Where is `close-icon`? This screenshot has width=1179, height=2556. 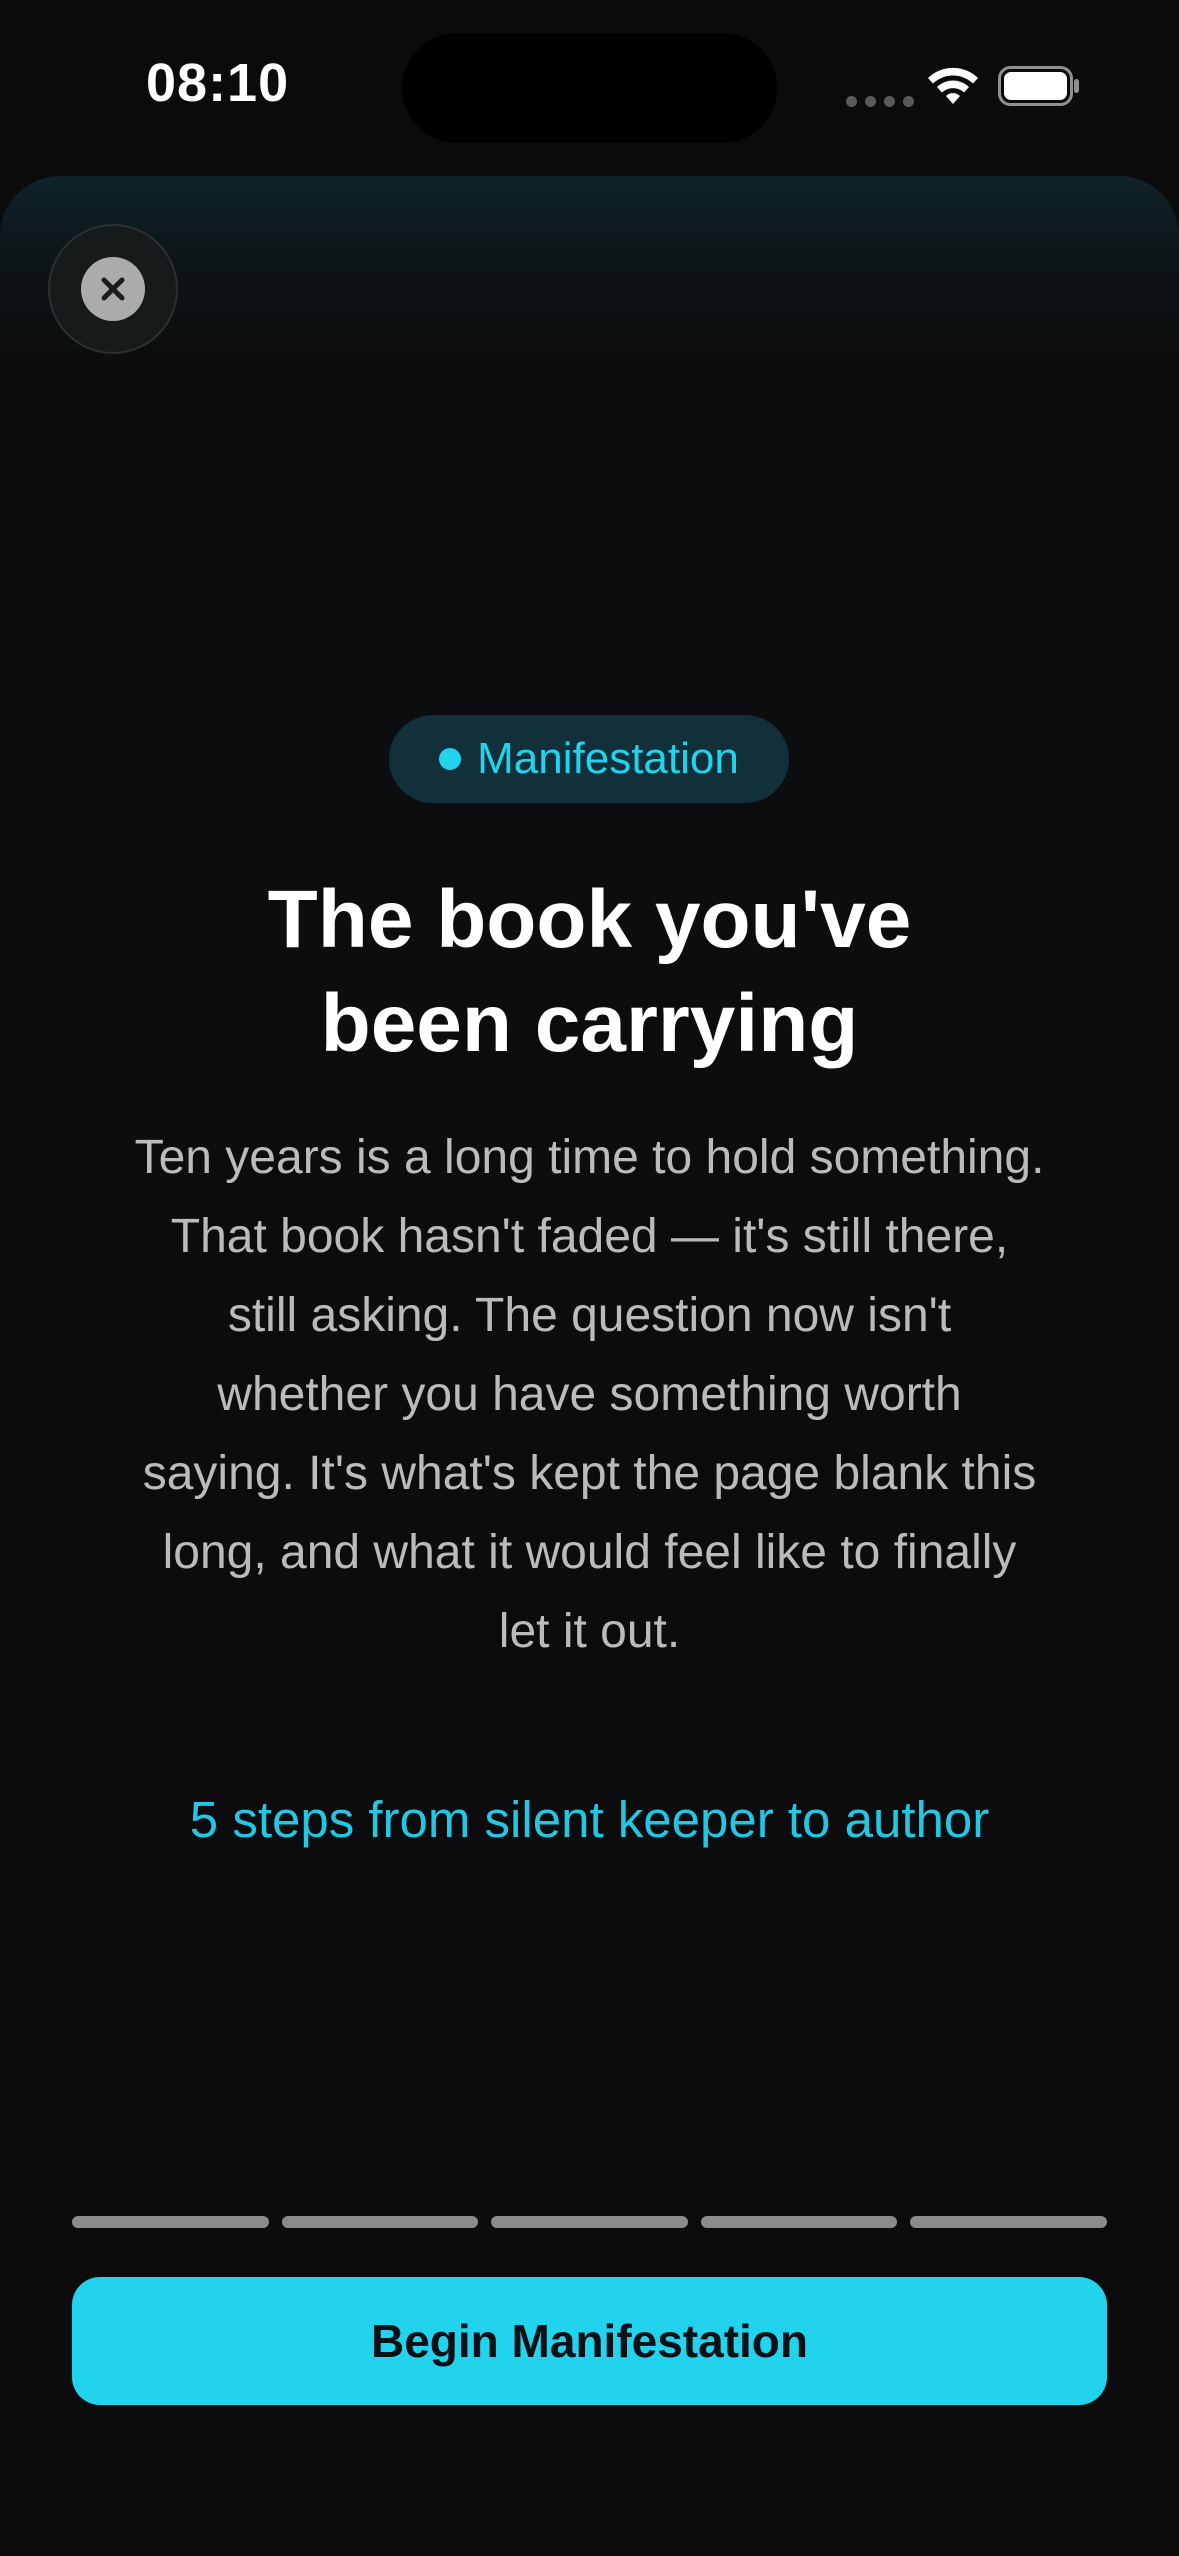 close-icon is located at coordinates (113, 289).